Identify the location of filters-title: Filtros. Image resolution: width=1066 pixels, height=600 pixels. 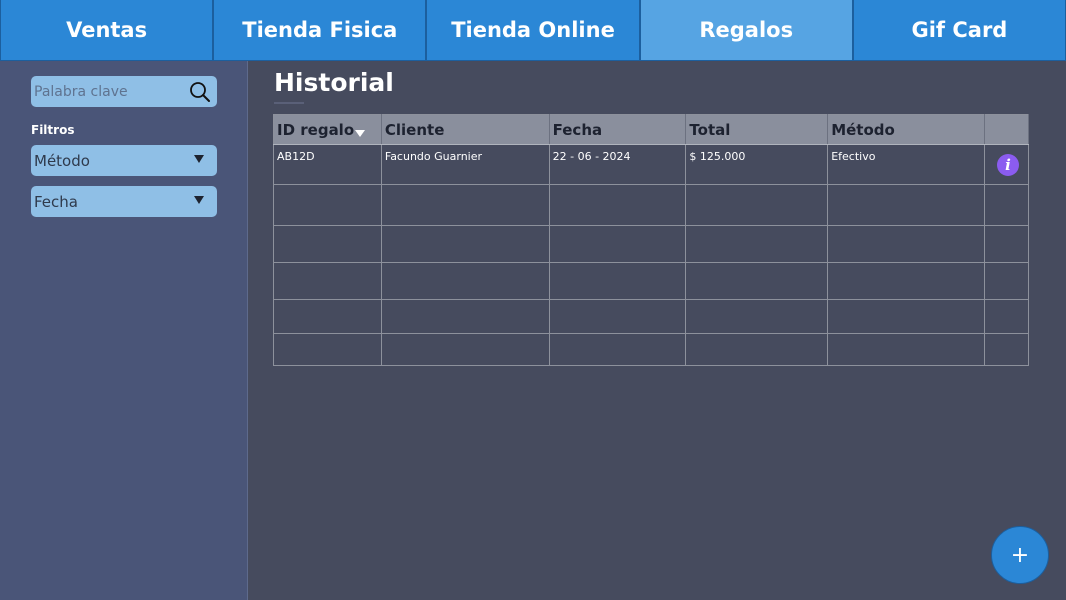
(53, 130).